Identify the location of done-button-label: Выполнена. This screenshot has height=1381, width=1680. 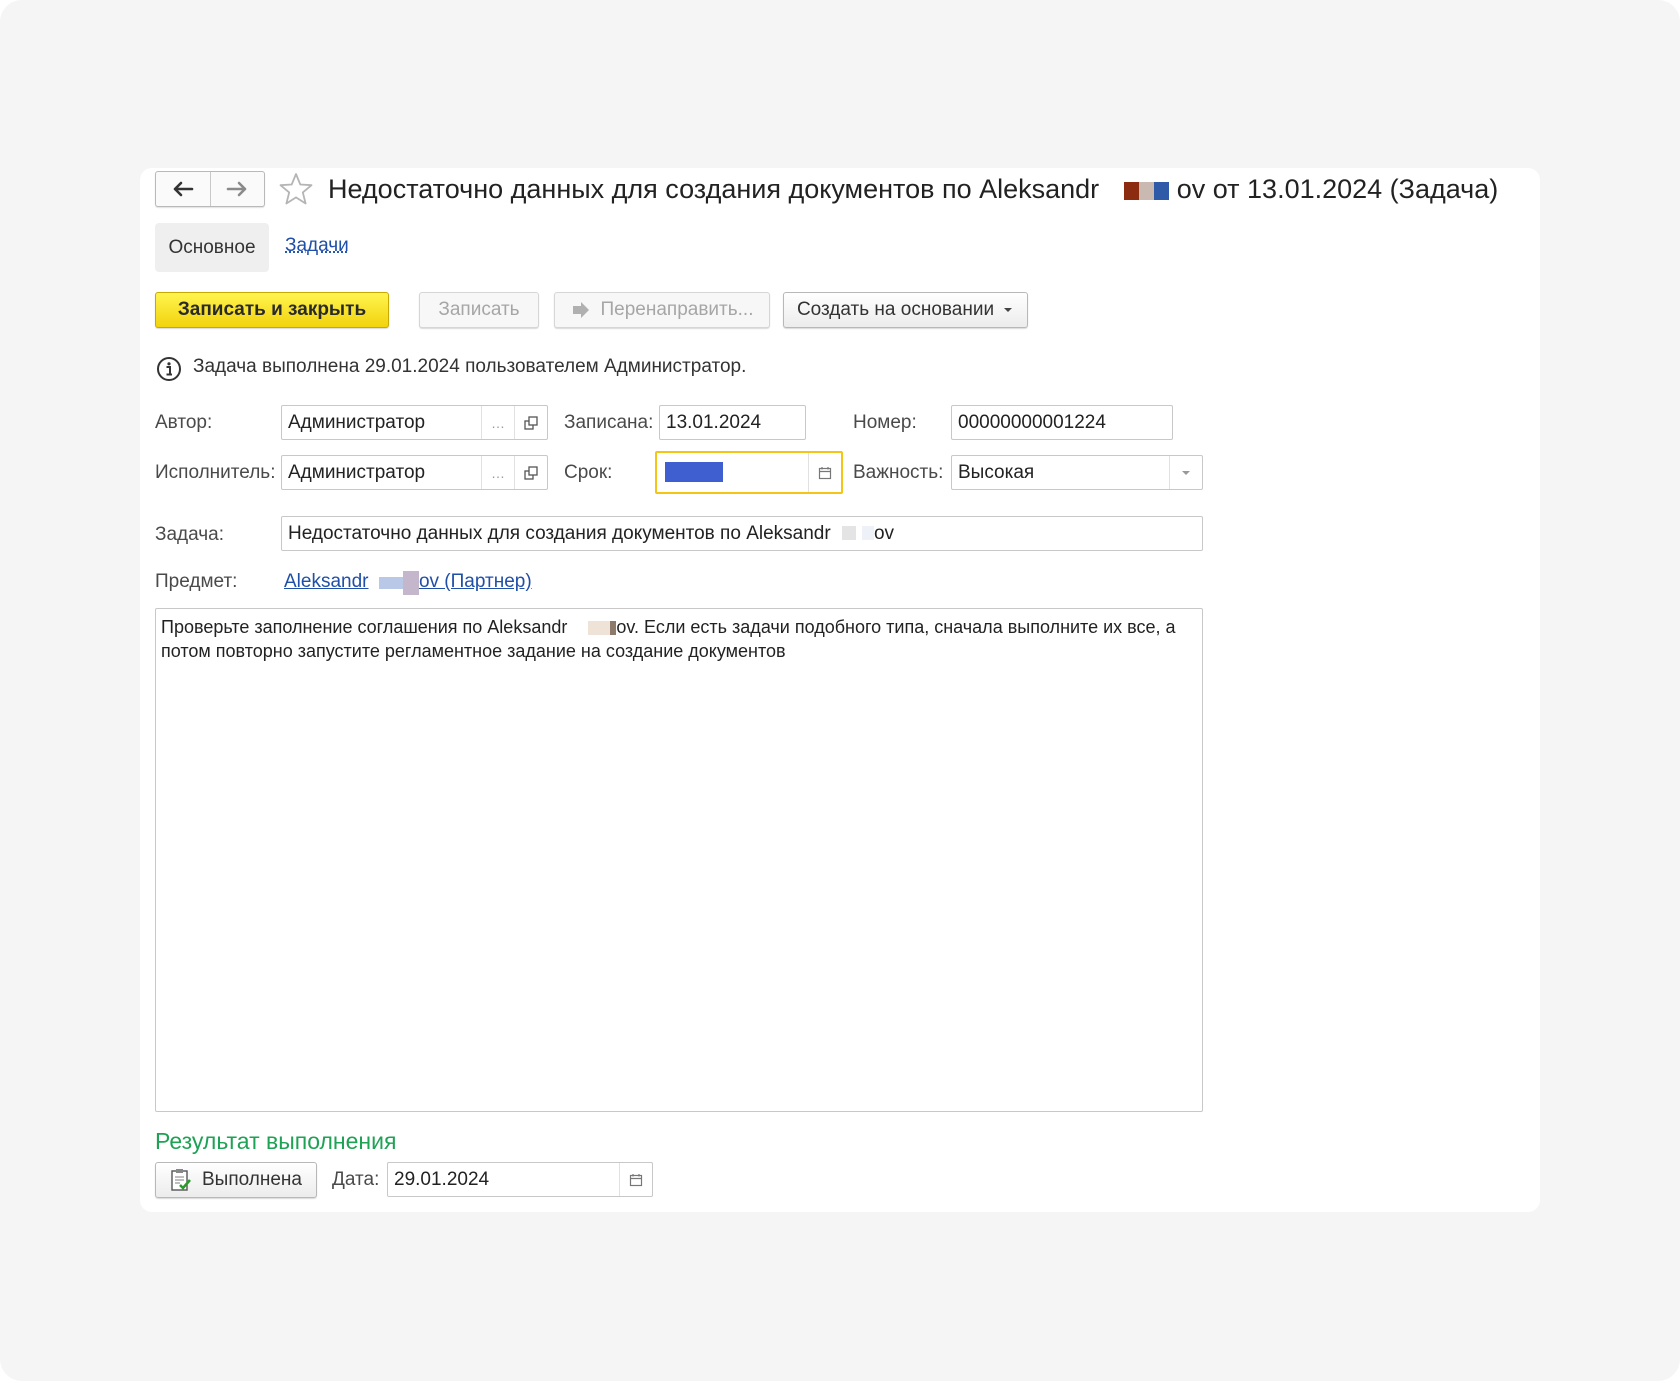
(252, 1179).